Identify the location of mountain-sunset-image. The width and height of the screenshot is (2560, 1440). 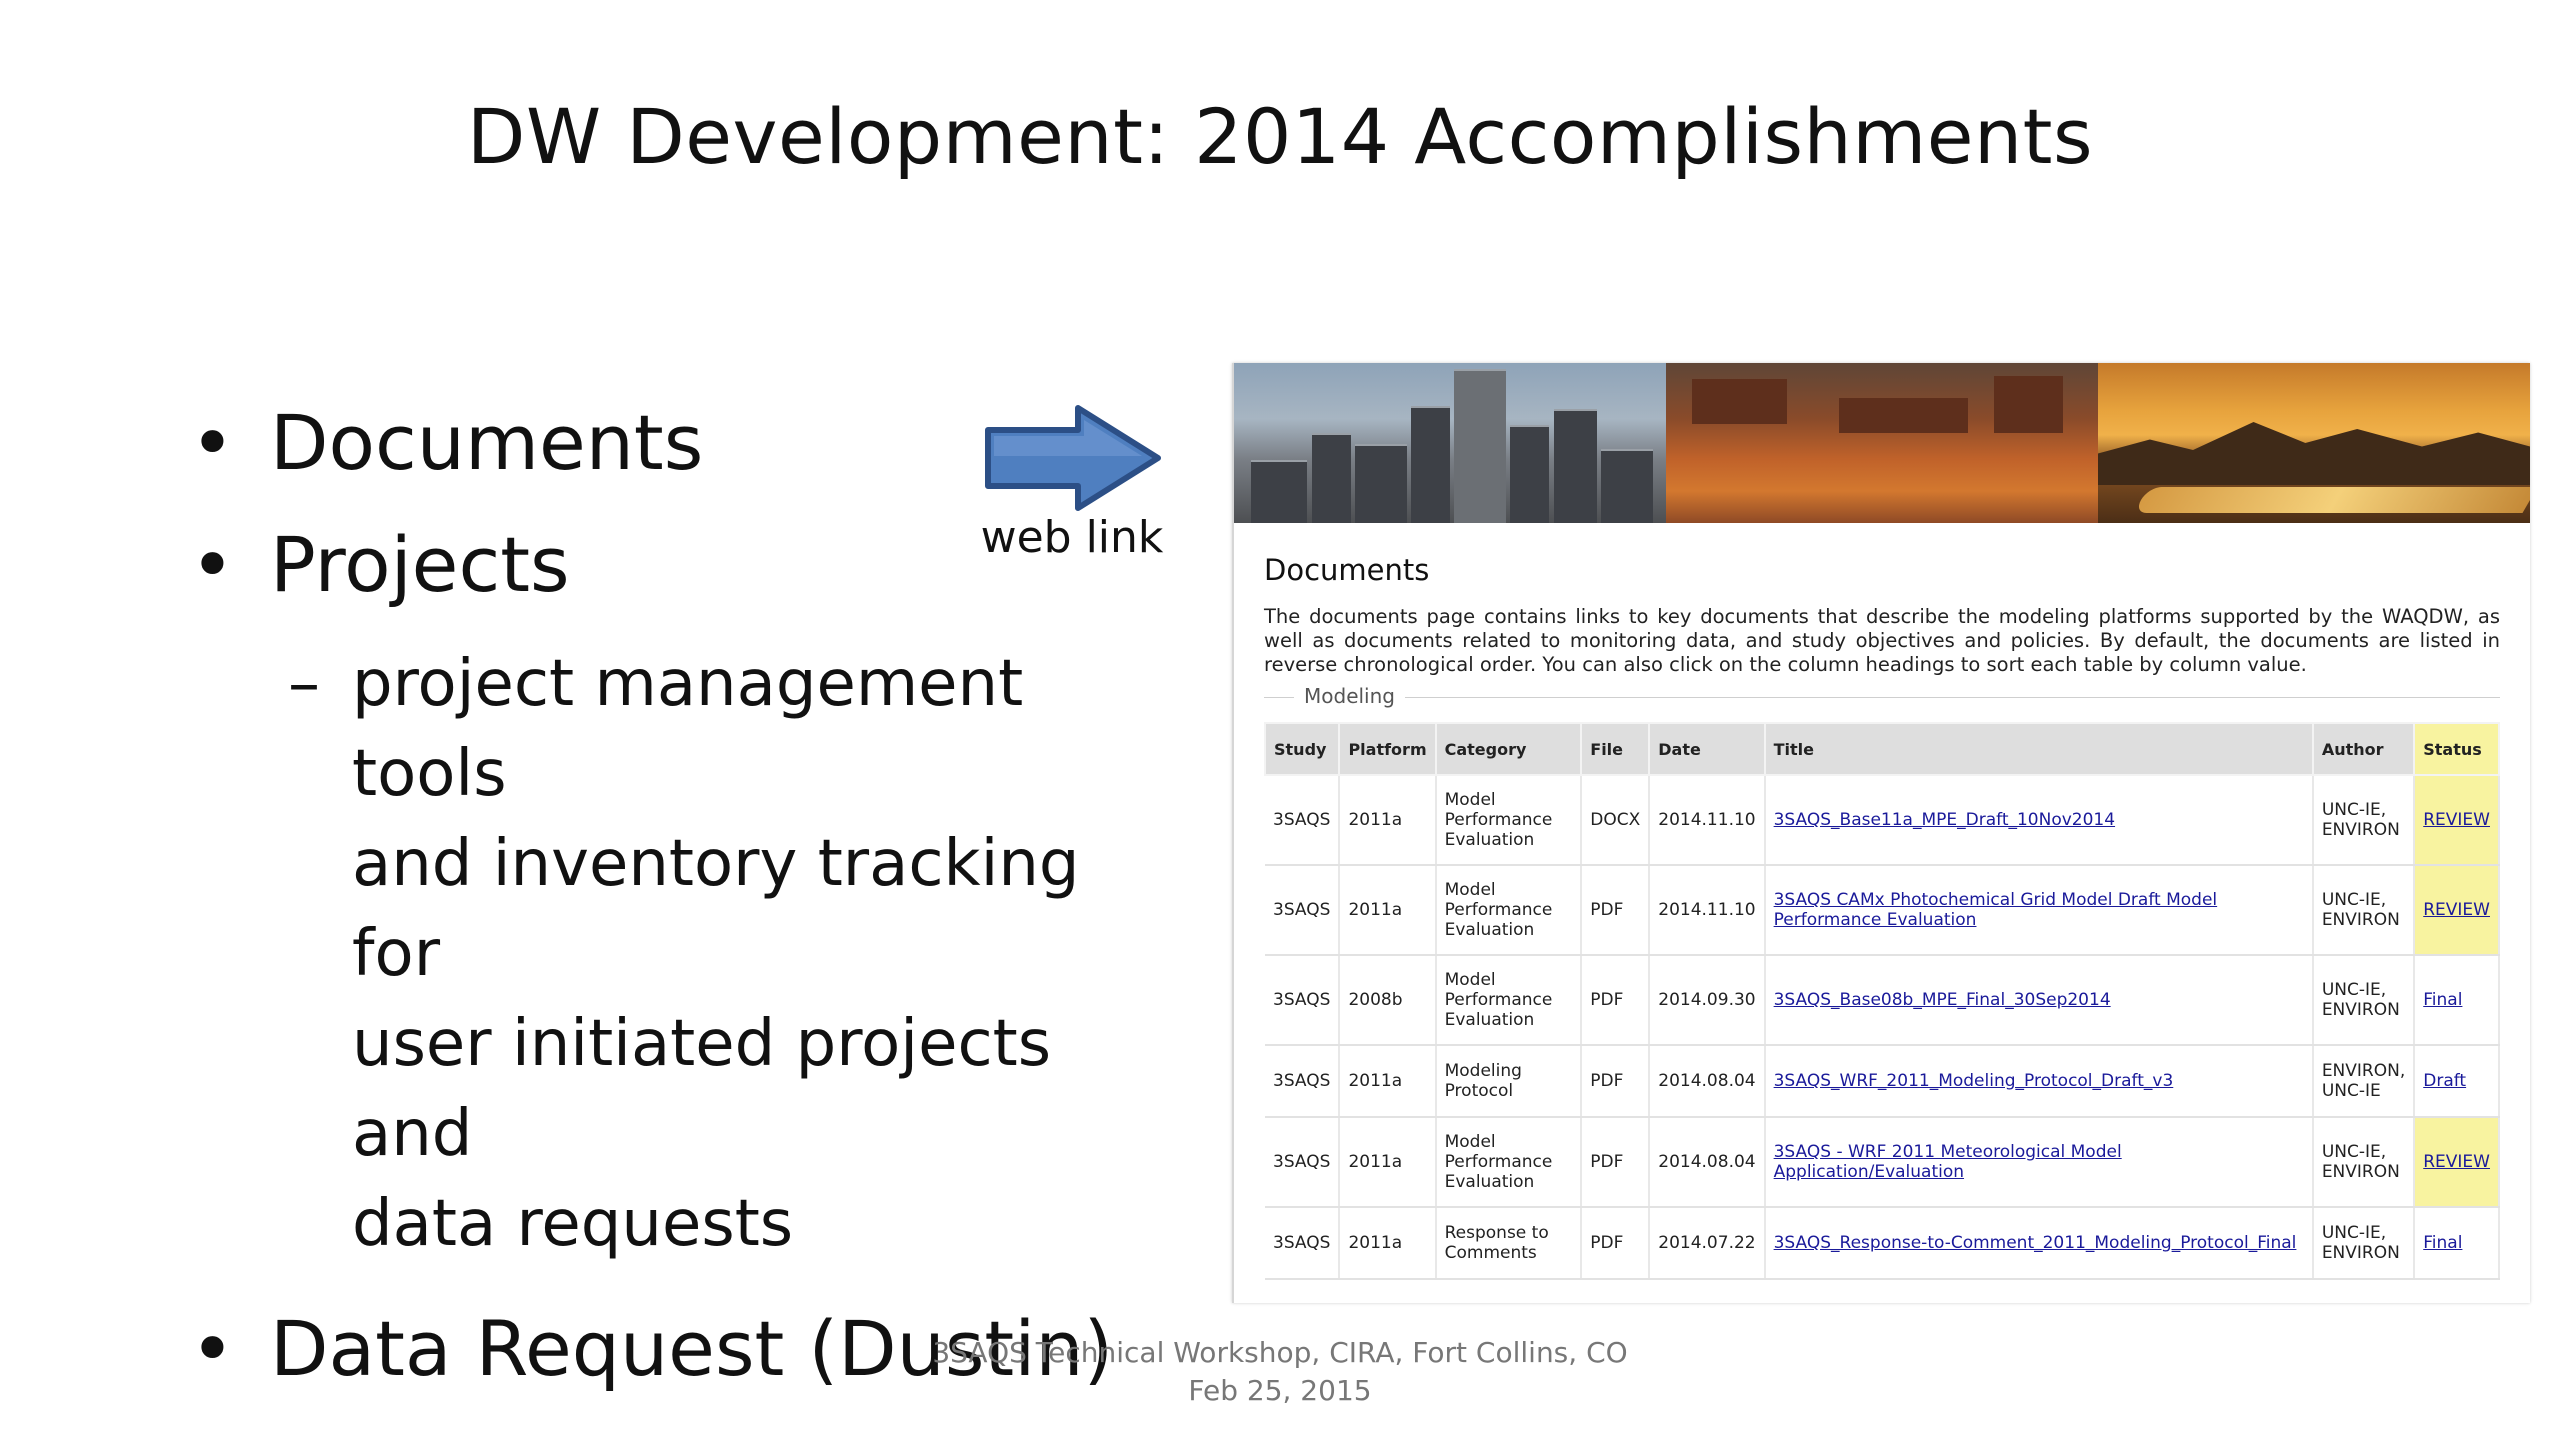
(2314, 443).